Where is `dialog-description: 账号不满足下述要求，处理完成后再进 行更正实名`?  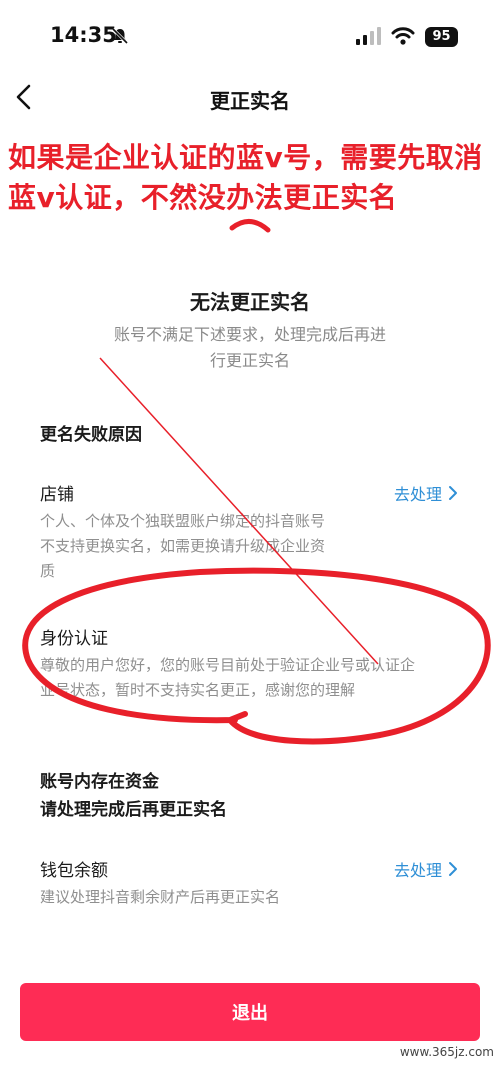 dialog-description: 账号不满足下述要求，处理完成后再进 行更正实名 is located at coordinates (250, 348).